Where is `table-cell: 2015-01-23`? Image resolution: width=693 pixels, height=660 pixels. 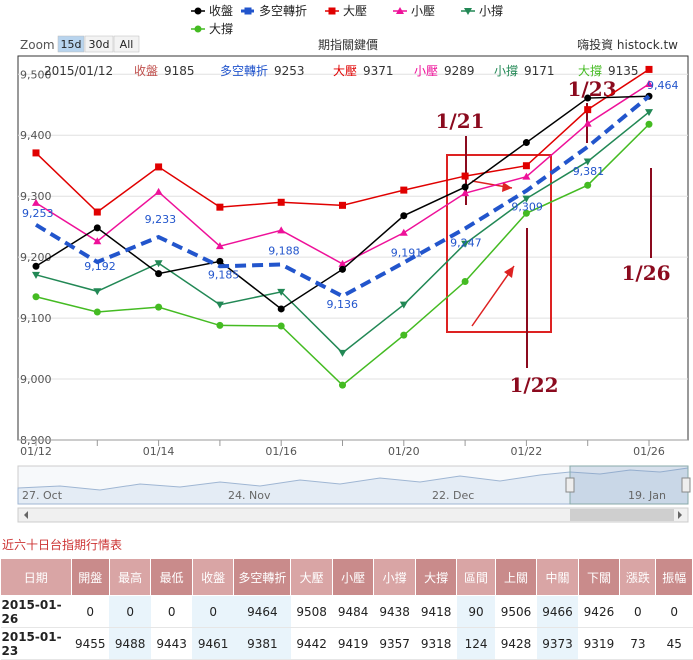
table-cell: 2015-01-23 is located at coordinates (36, 643).